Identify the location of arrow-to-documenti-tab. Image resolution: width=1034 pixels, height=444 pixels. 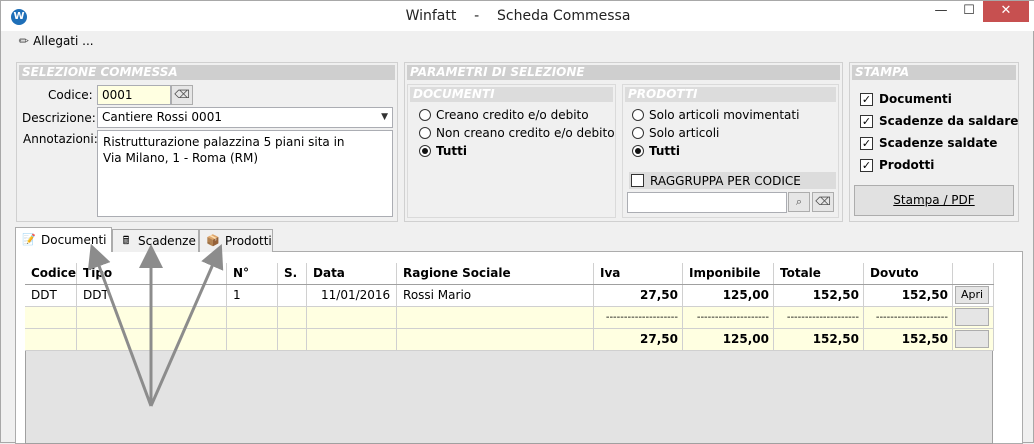
(120, 325).